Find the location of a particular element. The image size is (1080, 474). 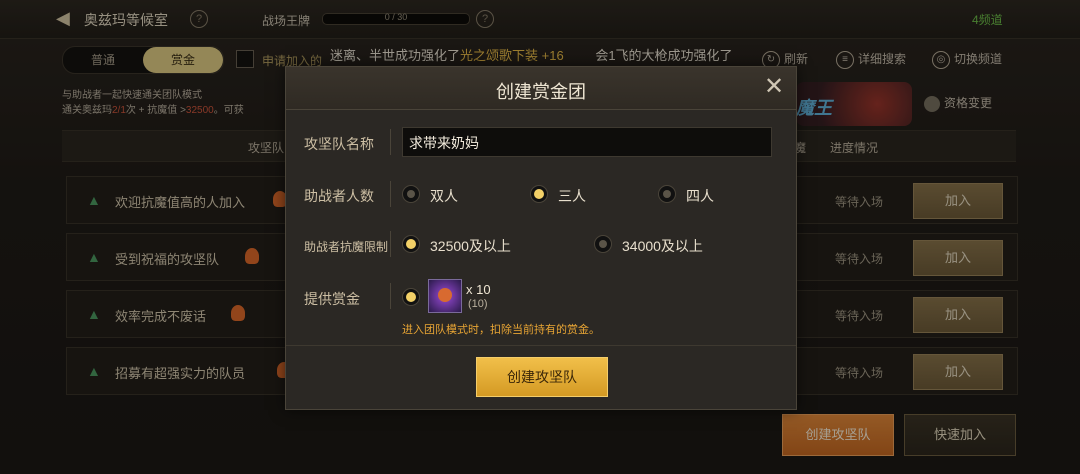

radio-reward is located at coordinates (411, 297).